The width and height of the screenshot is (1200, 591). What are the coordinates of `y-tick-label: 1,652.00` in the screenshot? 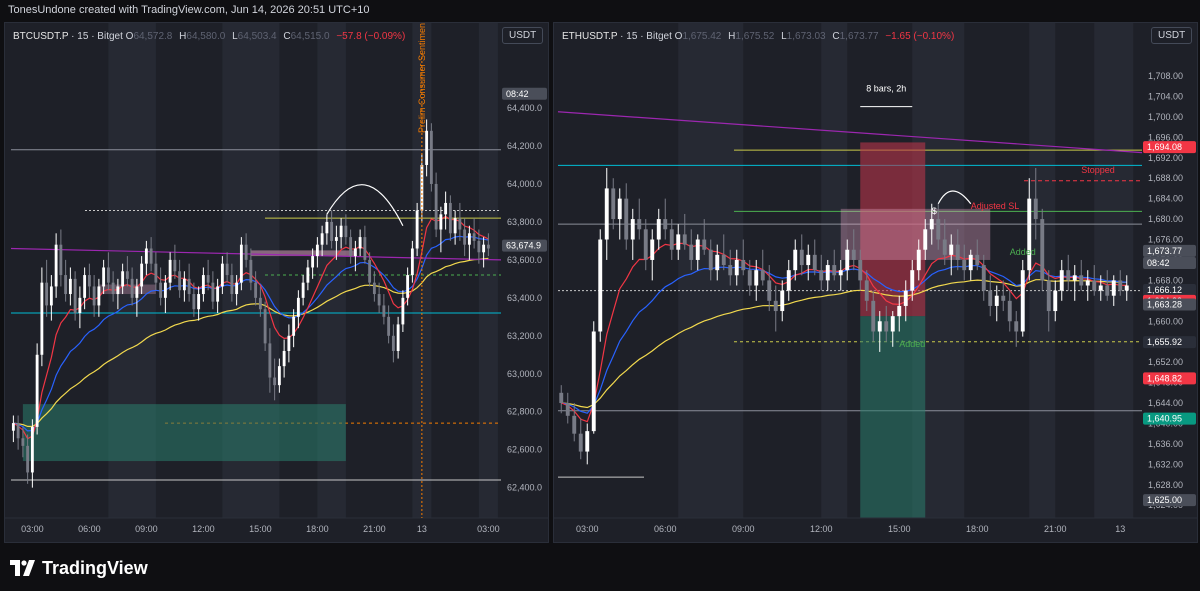 It's located at (1165, 362).